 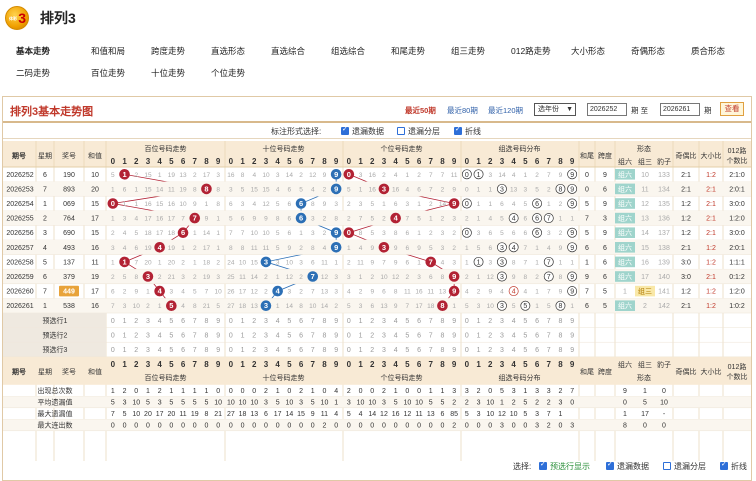 I want to click on nav-item: 组三走势, so click(x=465, y=51).